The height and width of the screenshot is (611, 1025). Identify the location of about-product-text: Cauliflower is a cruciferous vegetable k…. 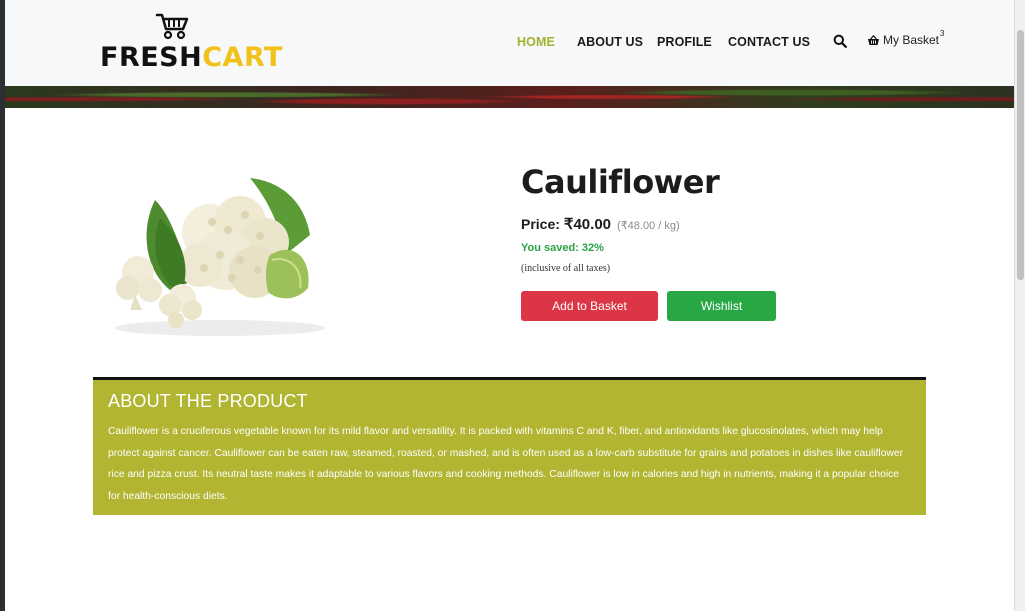
(506, 464).